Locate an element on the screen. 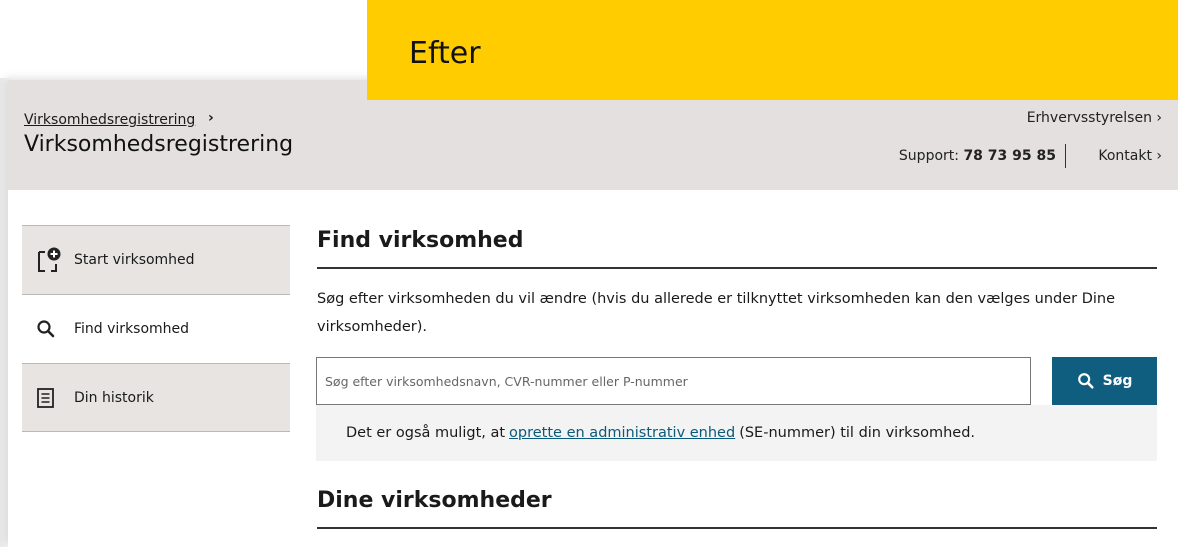 The height and width of the screenshot is (547, 1178). site-title: Virksomhedsregistrering is located at coordinates (159, 144).